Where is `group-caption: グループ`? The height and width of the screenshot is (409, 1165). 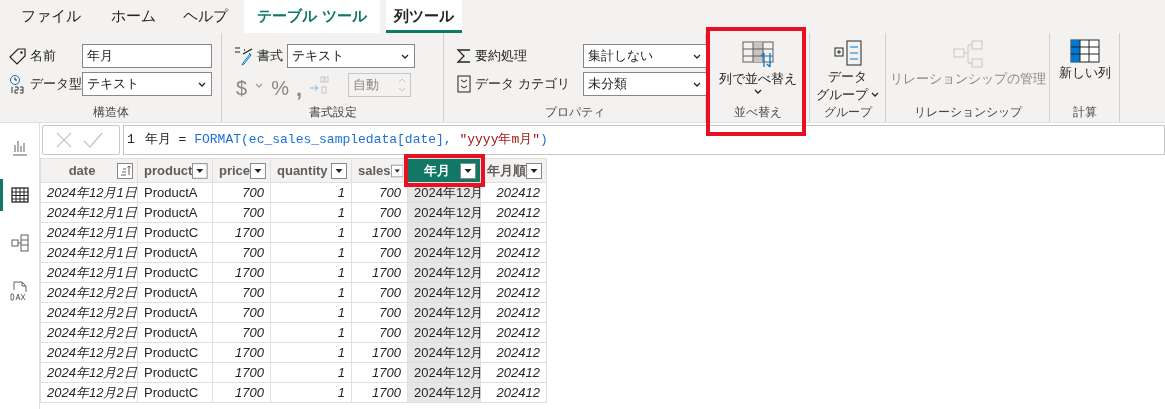
group-caption: グループ is located at coordinates (847, 112).